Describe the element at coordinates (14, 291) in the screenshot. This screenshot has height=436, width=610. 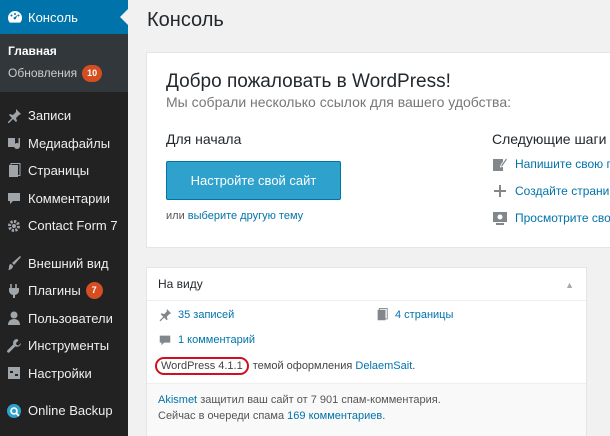
I see `plug-icon` at that location.